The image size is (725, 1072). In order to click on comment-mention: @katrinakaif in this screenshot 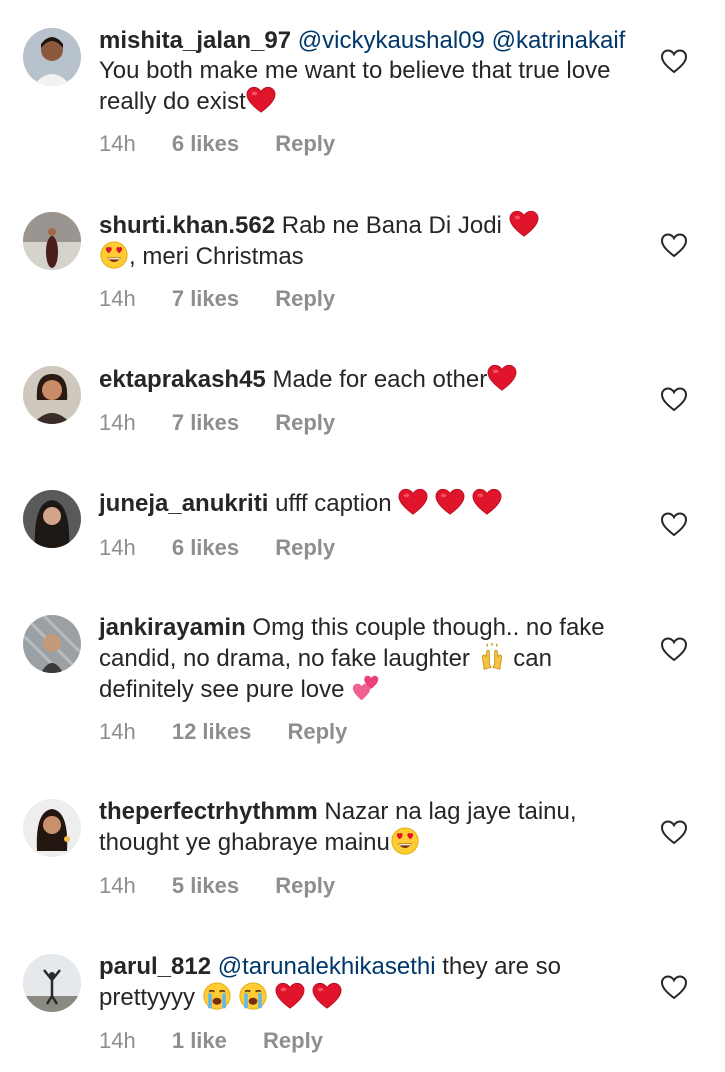, I will do `click(559, 40)`.